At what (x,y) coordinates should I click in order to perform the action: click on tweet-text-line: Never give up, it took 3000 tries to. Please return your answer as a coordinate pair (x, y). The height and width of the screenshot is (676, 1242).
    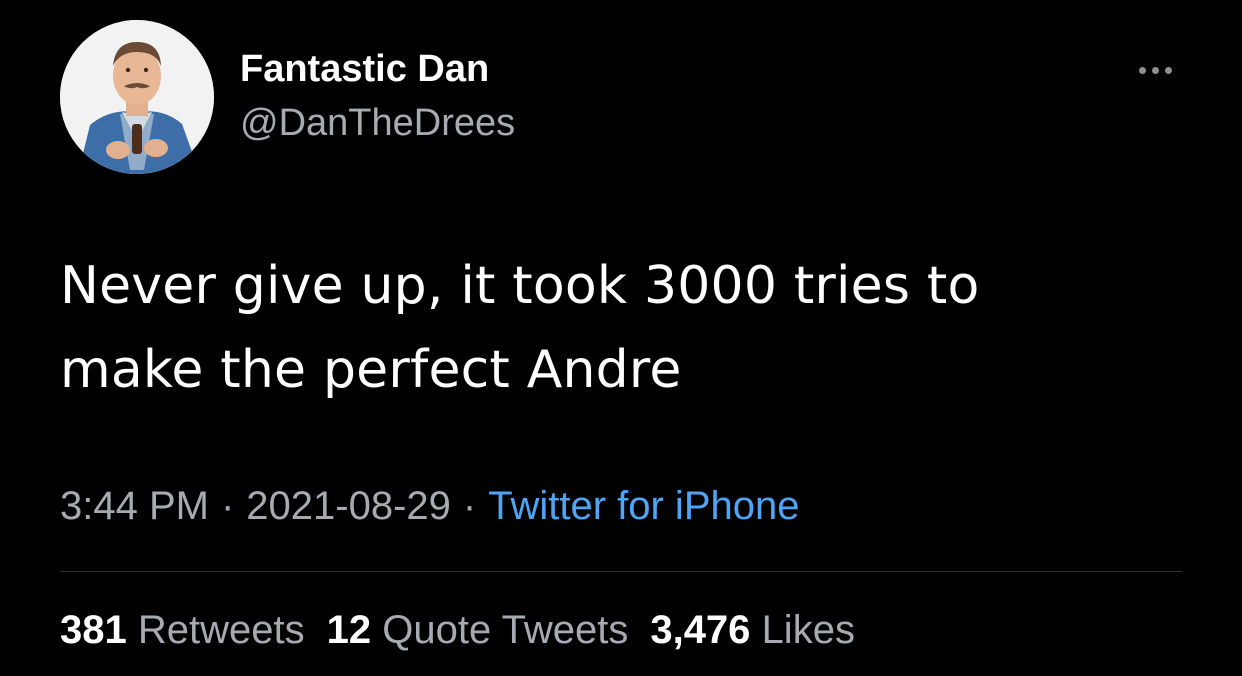
    Looking at the image, I should click on (520, 286).